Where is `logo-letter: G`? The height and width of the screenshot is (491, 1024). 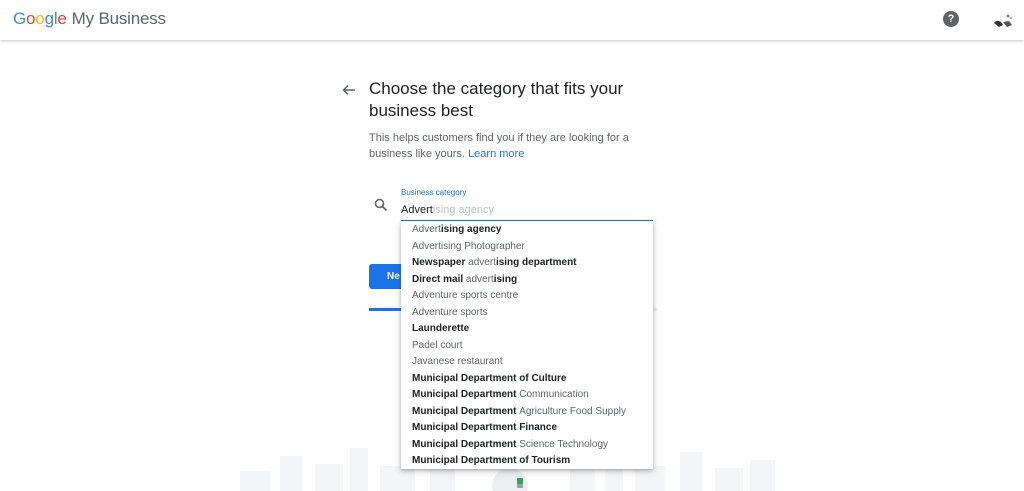
logo-letter: G is located at coordinates (20, 18).